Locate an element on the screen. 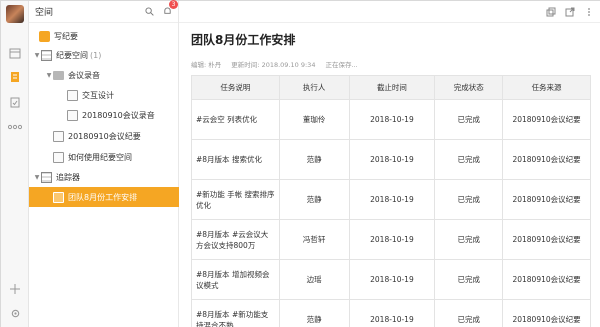 This screenshot has height=327, width=600. copy-icon is located at coordinates (550, 11).